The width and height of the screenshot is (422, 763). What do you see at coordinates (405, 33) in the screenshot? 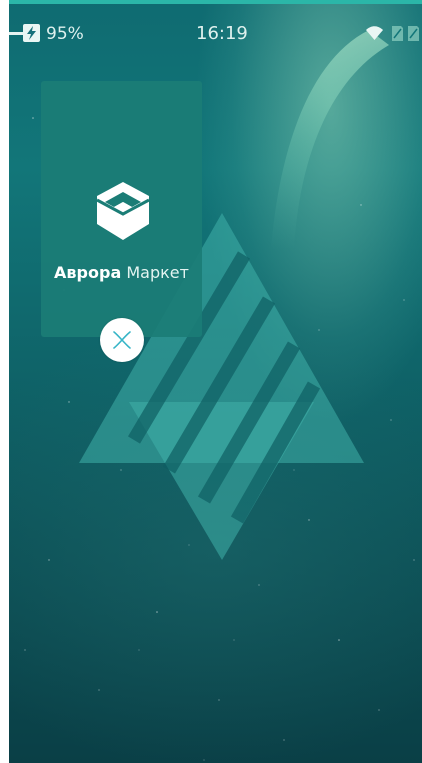
I see `sim-card-icons` at bounding box center [405, 33].